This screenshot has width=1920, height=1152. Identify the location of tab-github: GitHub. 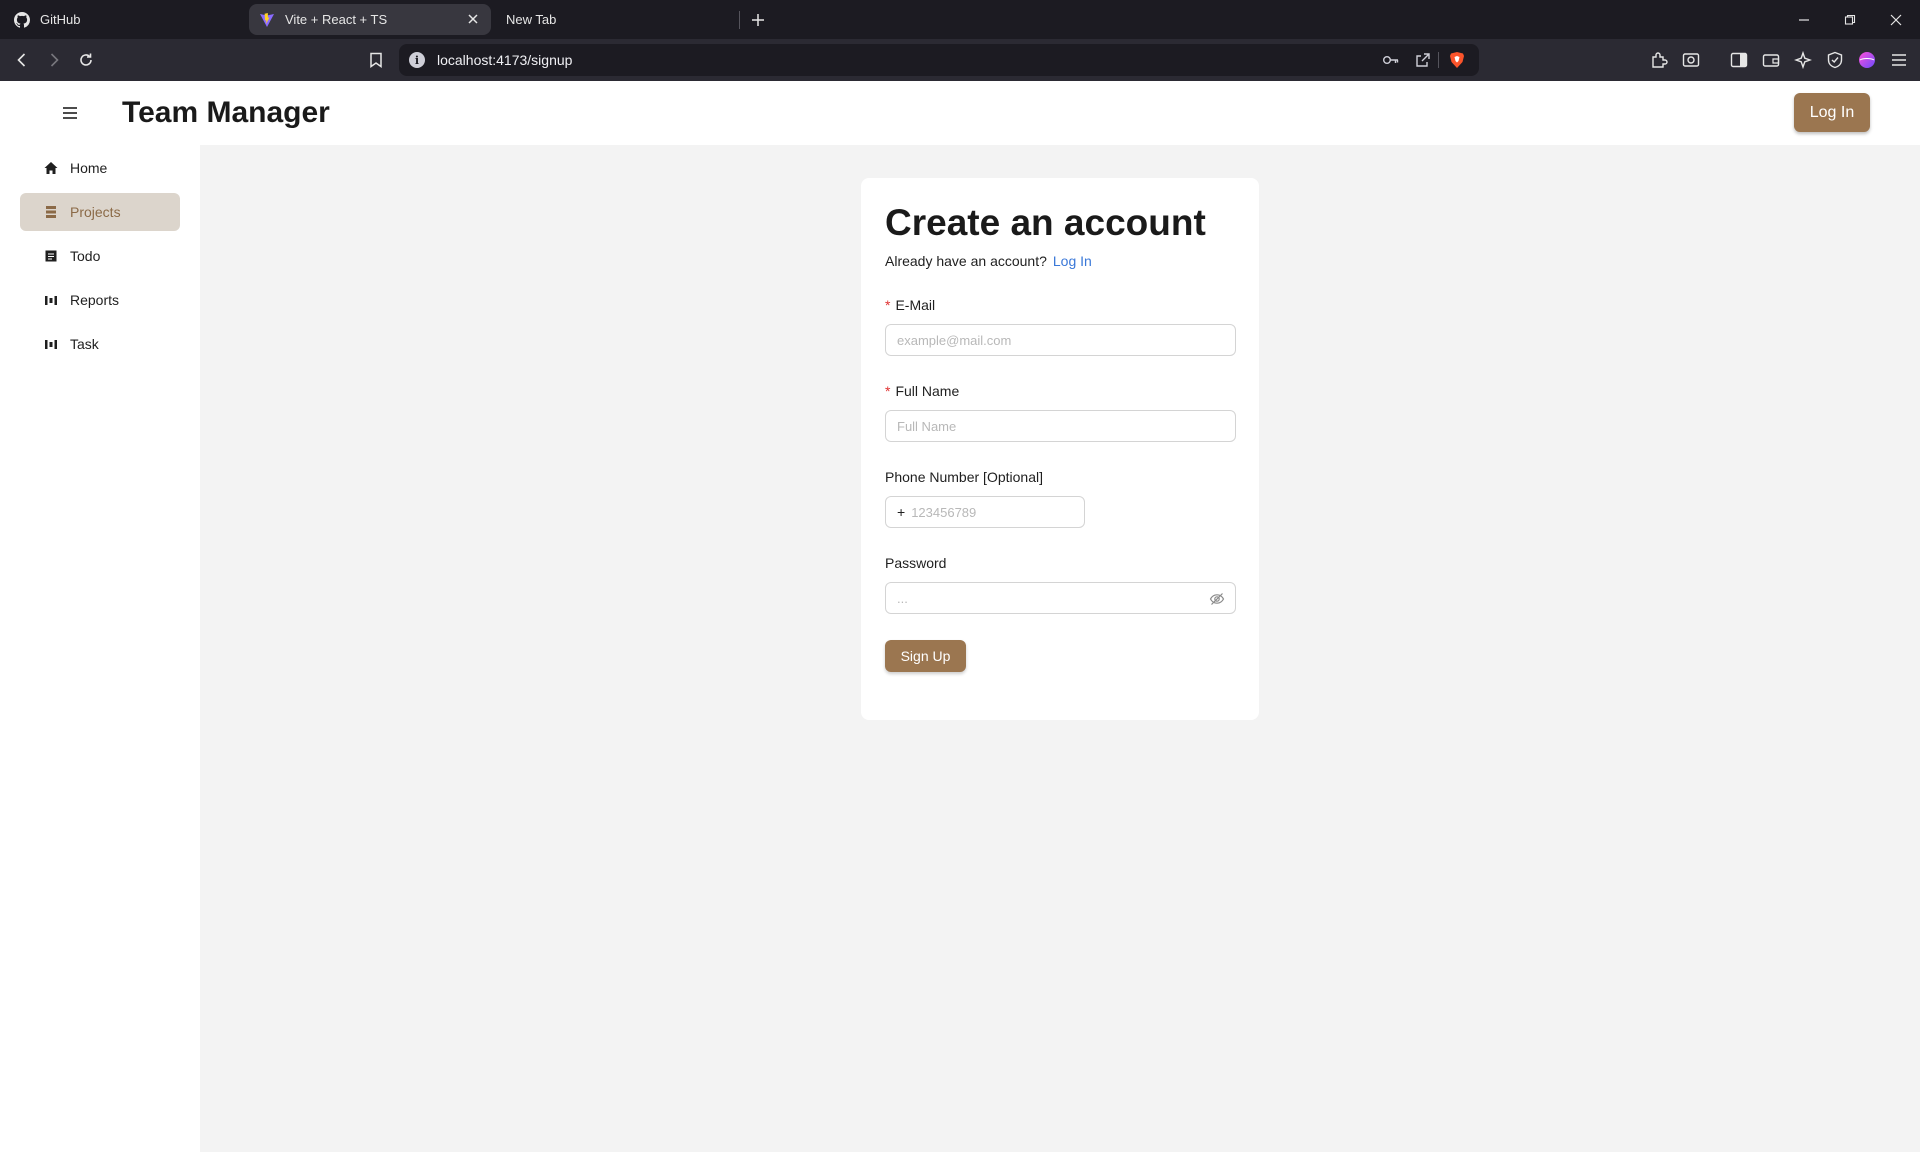
(126, 19).